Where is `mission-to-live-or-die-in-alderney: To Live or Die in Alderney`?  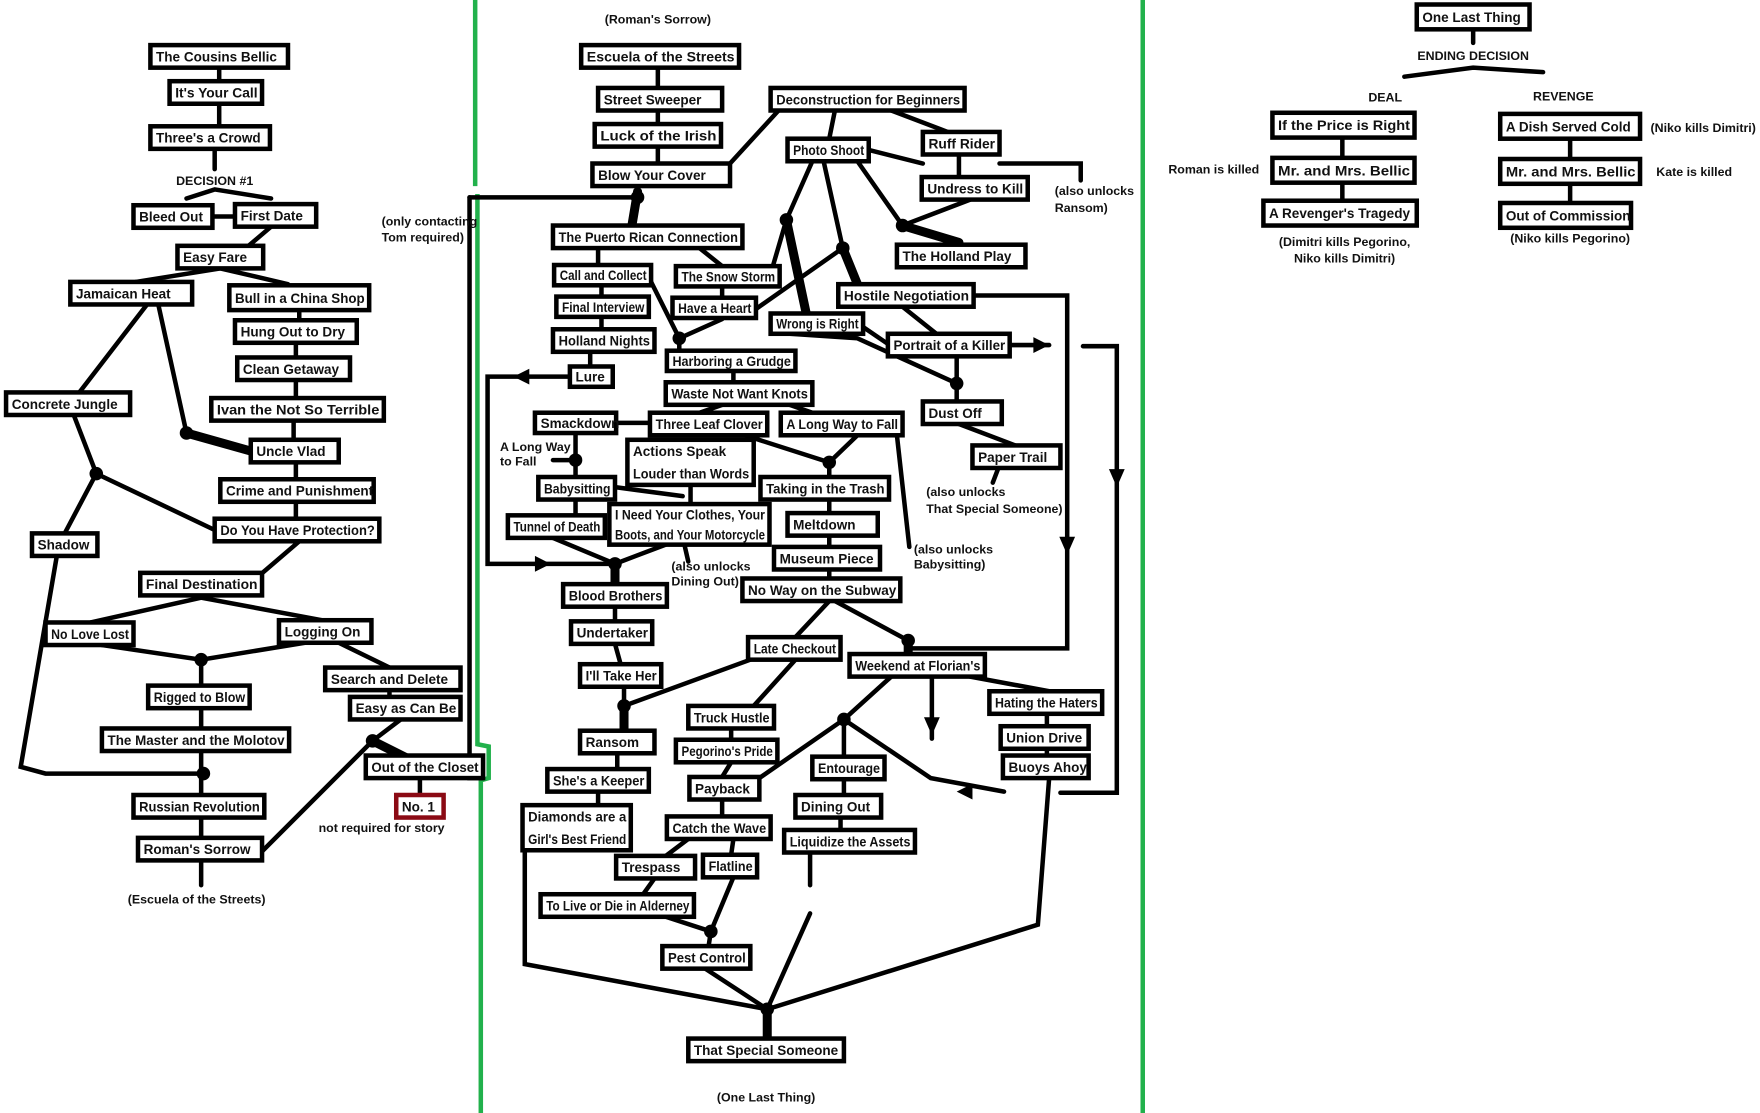
mission-to-live-or-die-in-alderney: To Live or Die in Alderney is located at coordinates (617, 905).